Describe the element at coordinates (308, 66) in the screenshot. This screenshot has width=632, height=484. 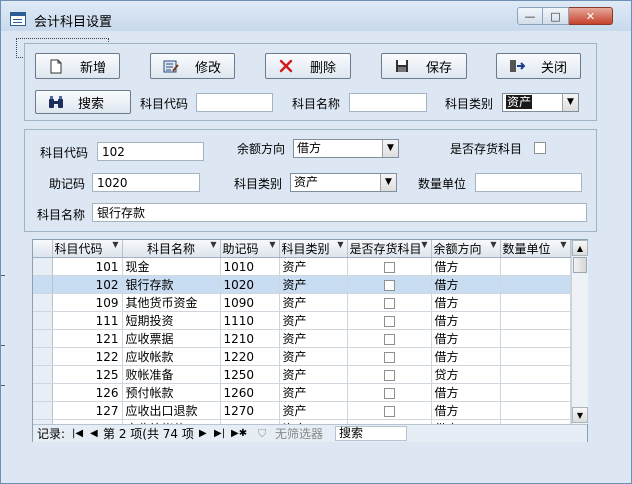
I see `delete-button: 删除` at that location.